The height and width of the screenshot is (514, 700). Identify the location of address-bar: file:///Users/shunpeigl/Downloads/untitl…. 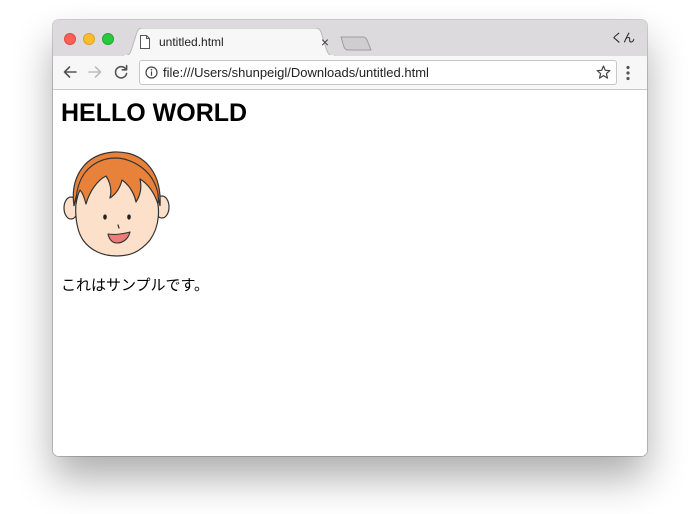
(378, 72).